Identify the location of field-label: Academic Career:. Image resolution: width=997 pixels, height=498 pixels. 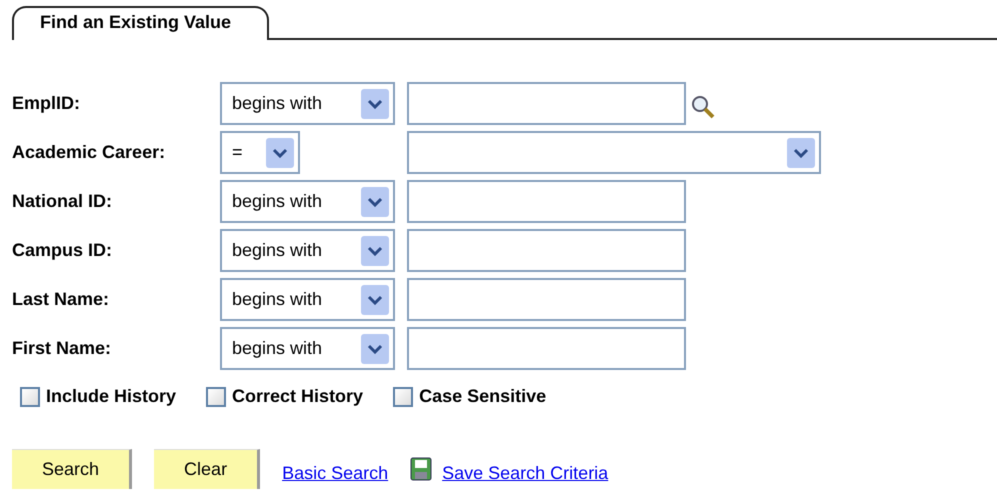
(89, 152).